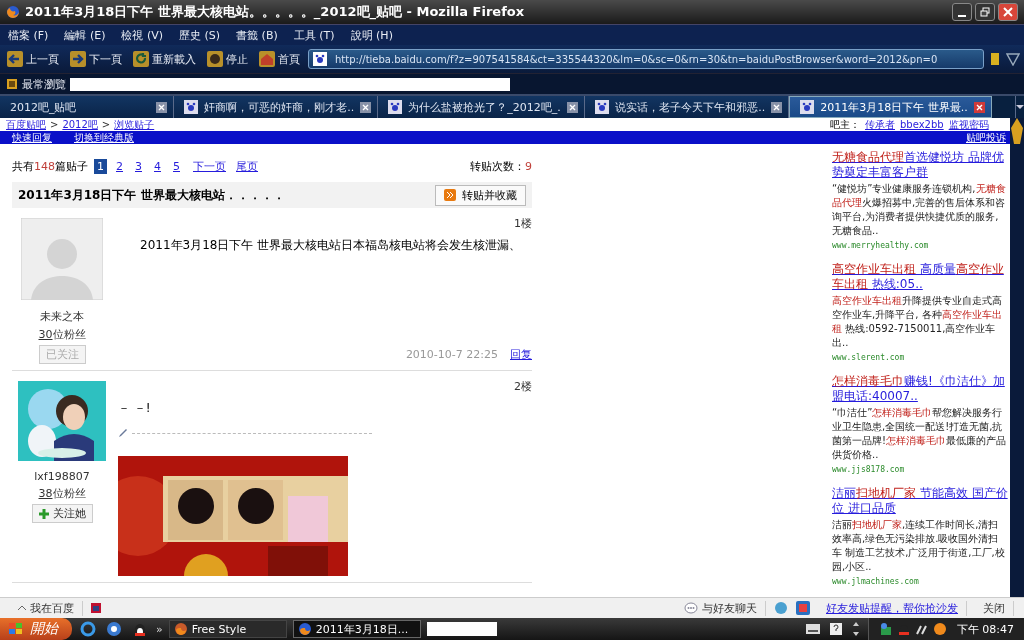 The image size is (1024, 640). I want to click on nav-button: 上一頁, so click(32, 59).